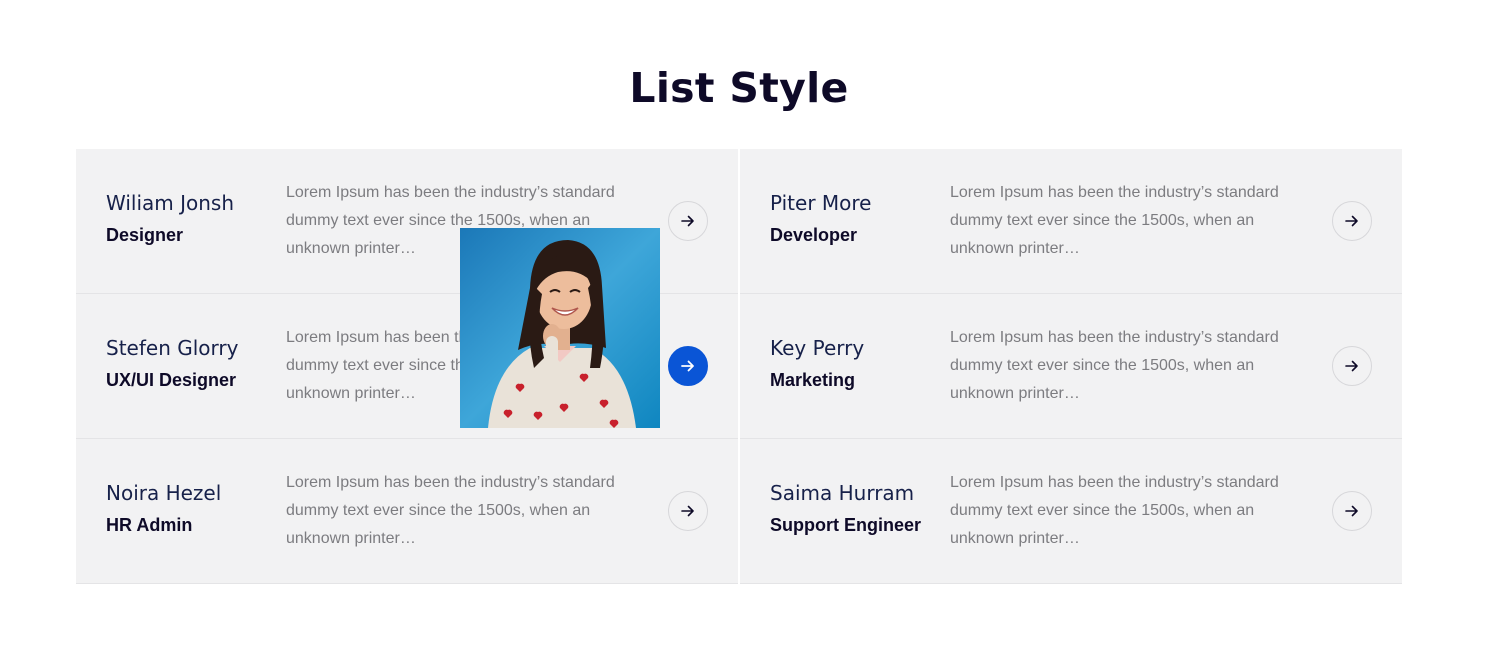 The height and width of the screenshot is (664, 1508). I want to click on member-info: Wiliam Jonsh Designer, so click(193, 218).